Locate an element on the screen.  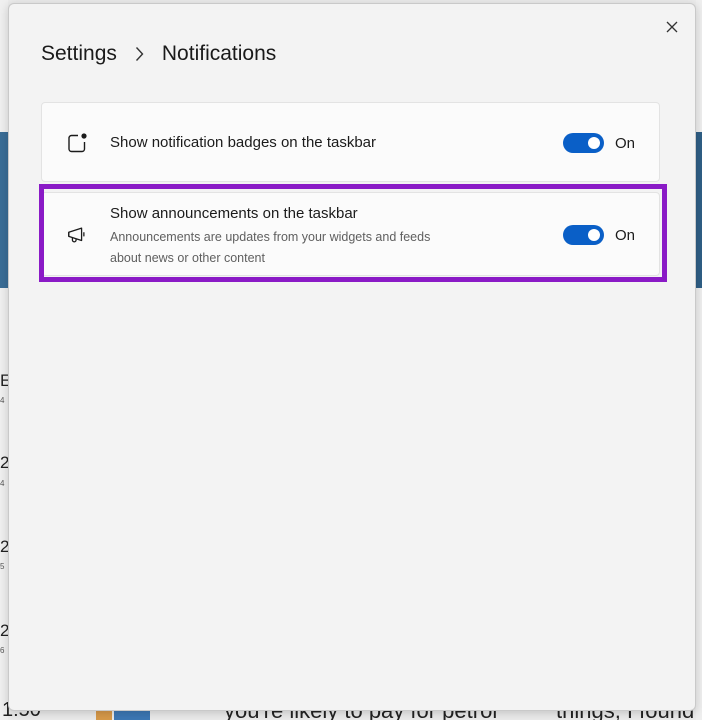
background-right-strip is located at coordinates (699, 360).